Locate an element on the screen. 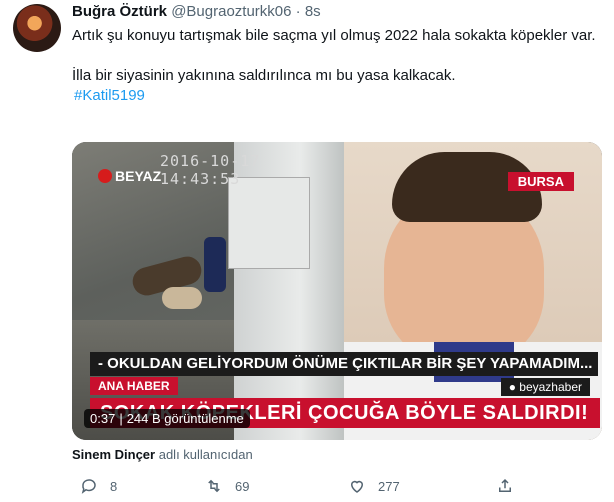 This screenshot has height=502, width=614. like-button: 277 is located at coordinates (374, 486).